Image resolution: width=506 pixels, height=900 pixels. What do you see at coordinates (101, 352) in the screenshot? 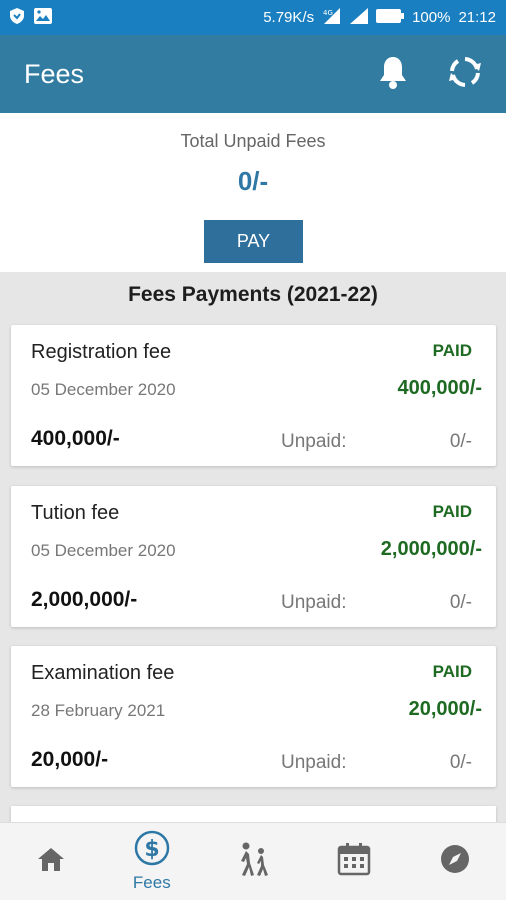
I see `fee-name: Registration fee` at bounding box center [101, 352].